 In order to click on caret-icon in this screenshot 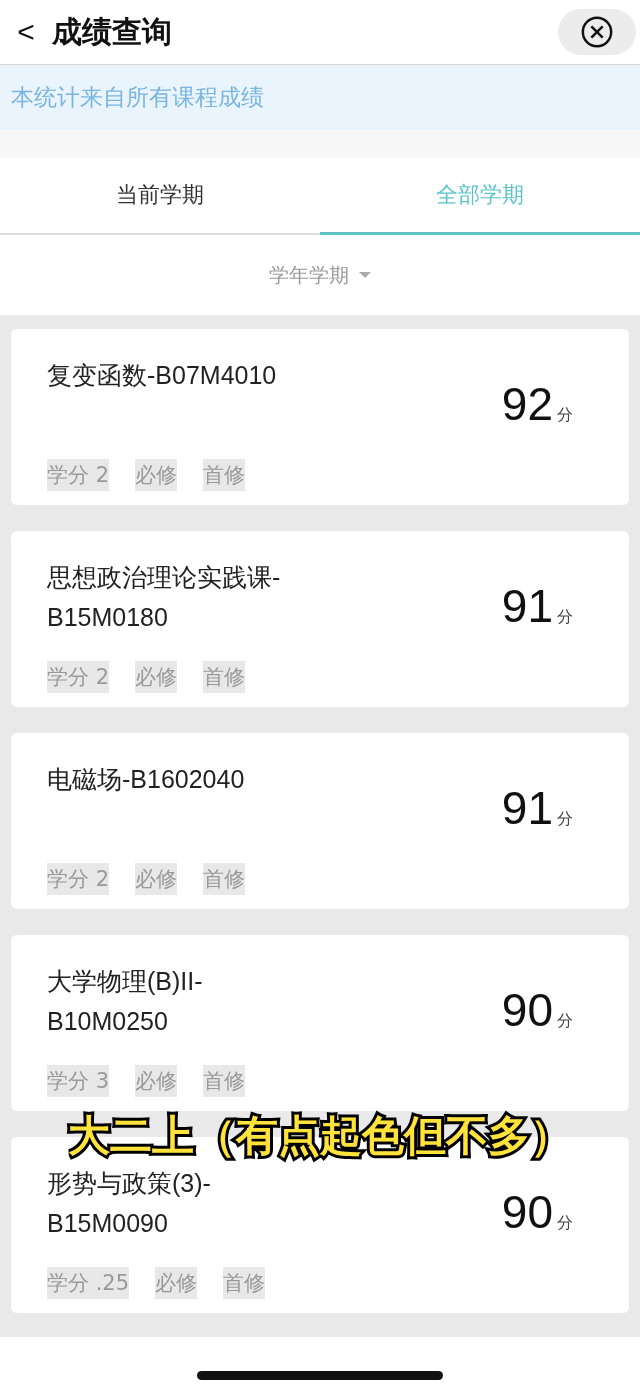, I will do `click(365, 275)`.